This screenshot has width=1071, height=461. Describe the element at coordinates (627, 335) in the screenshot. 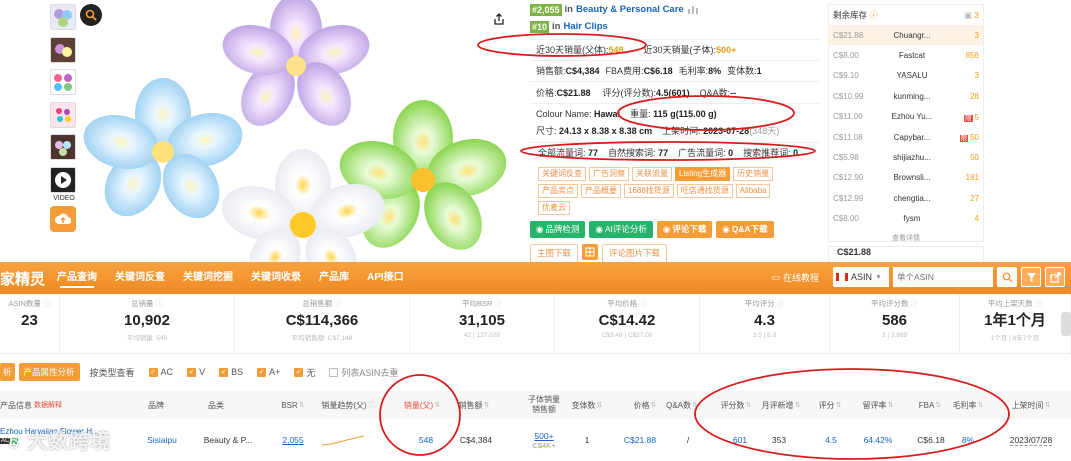

I see `stat-sub: C$3.49 | C$27.00` at that location.